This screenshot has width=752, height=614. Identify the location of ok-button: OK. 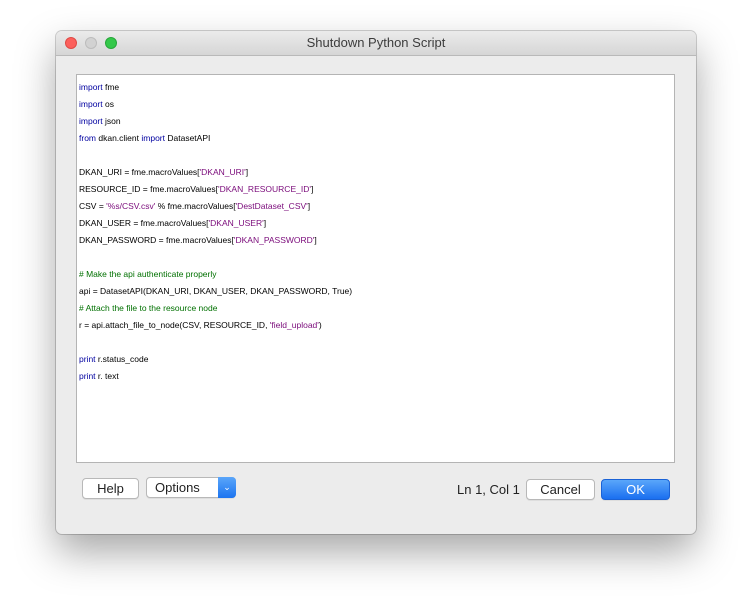
(635, 489).